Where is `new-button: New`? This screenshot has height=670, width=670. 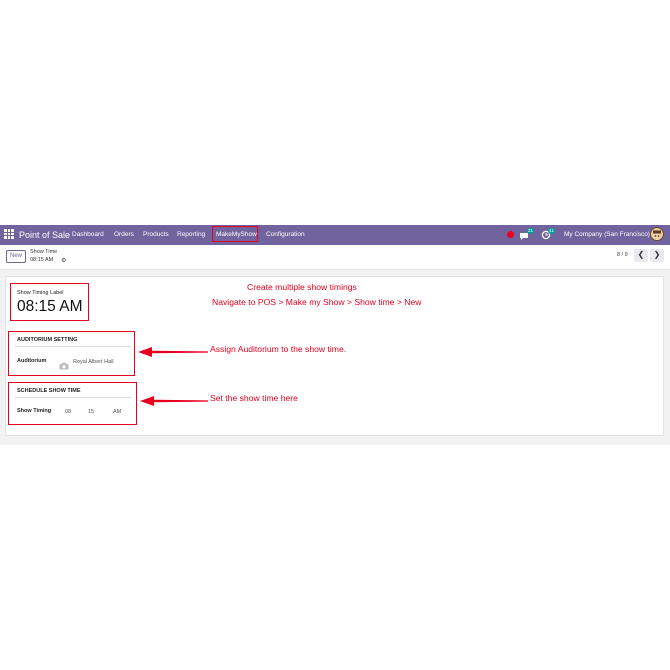 new-button: New is located at coordinates (16, 256).